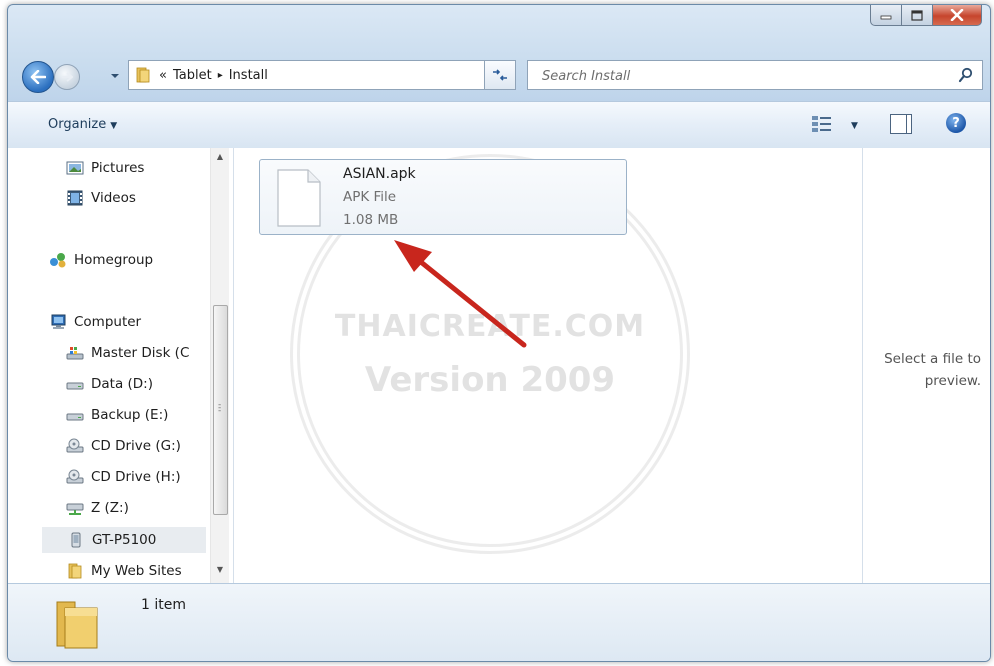 Image resolution: width=994 pixels, height=666 pixels. I want to click on minimize-icon, so click(886, 17).